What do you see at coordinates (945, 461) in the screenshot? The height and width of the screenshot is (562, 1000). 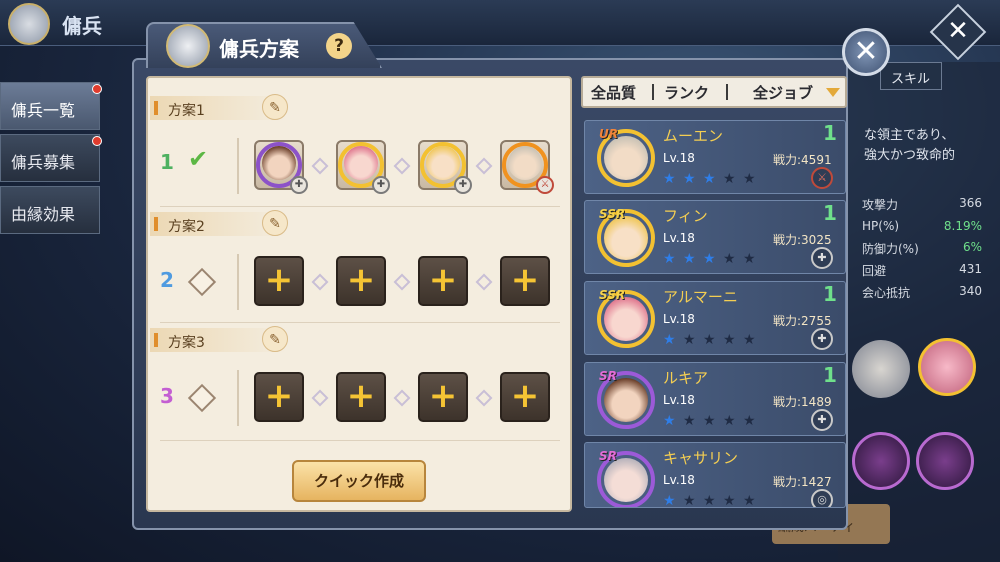 I see `sword-icon` at bounding box center [945, 461].